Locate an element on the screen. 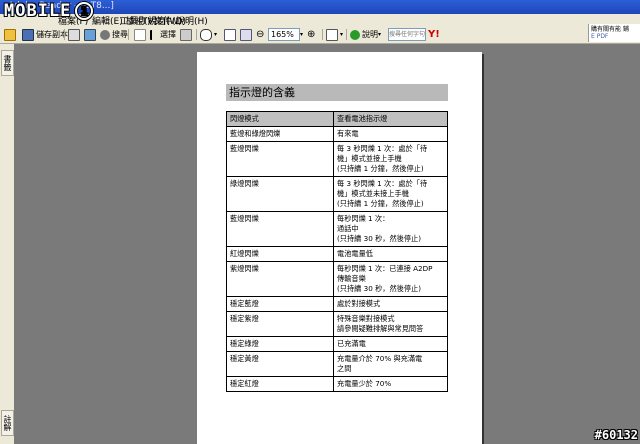  cell-status: 特殊音樂對接模式 請參閱疑難排解與常見問答 is located at coordinates (390, 324).